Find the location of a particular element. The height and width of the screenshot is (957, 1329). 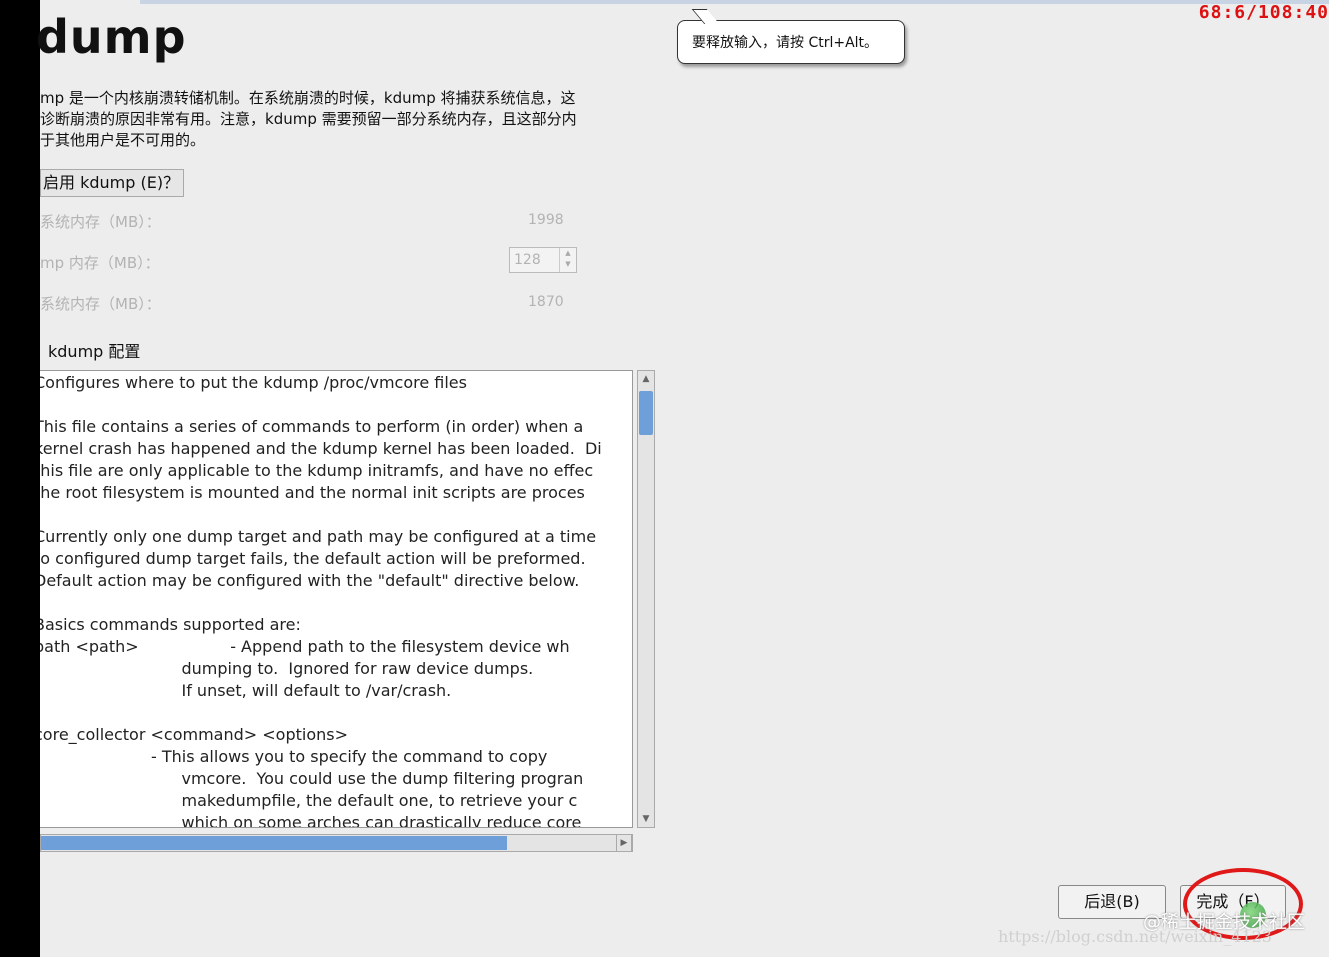

kdump-memory-value: 128 is located at coordinates (527, 260).